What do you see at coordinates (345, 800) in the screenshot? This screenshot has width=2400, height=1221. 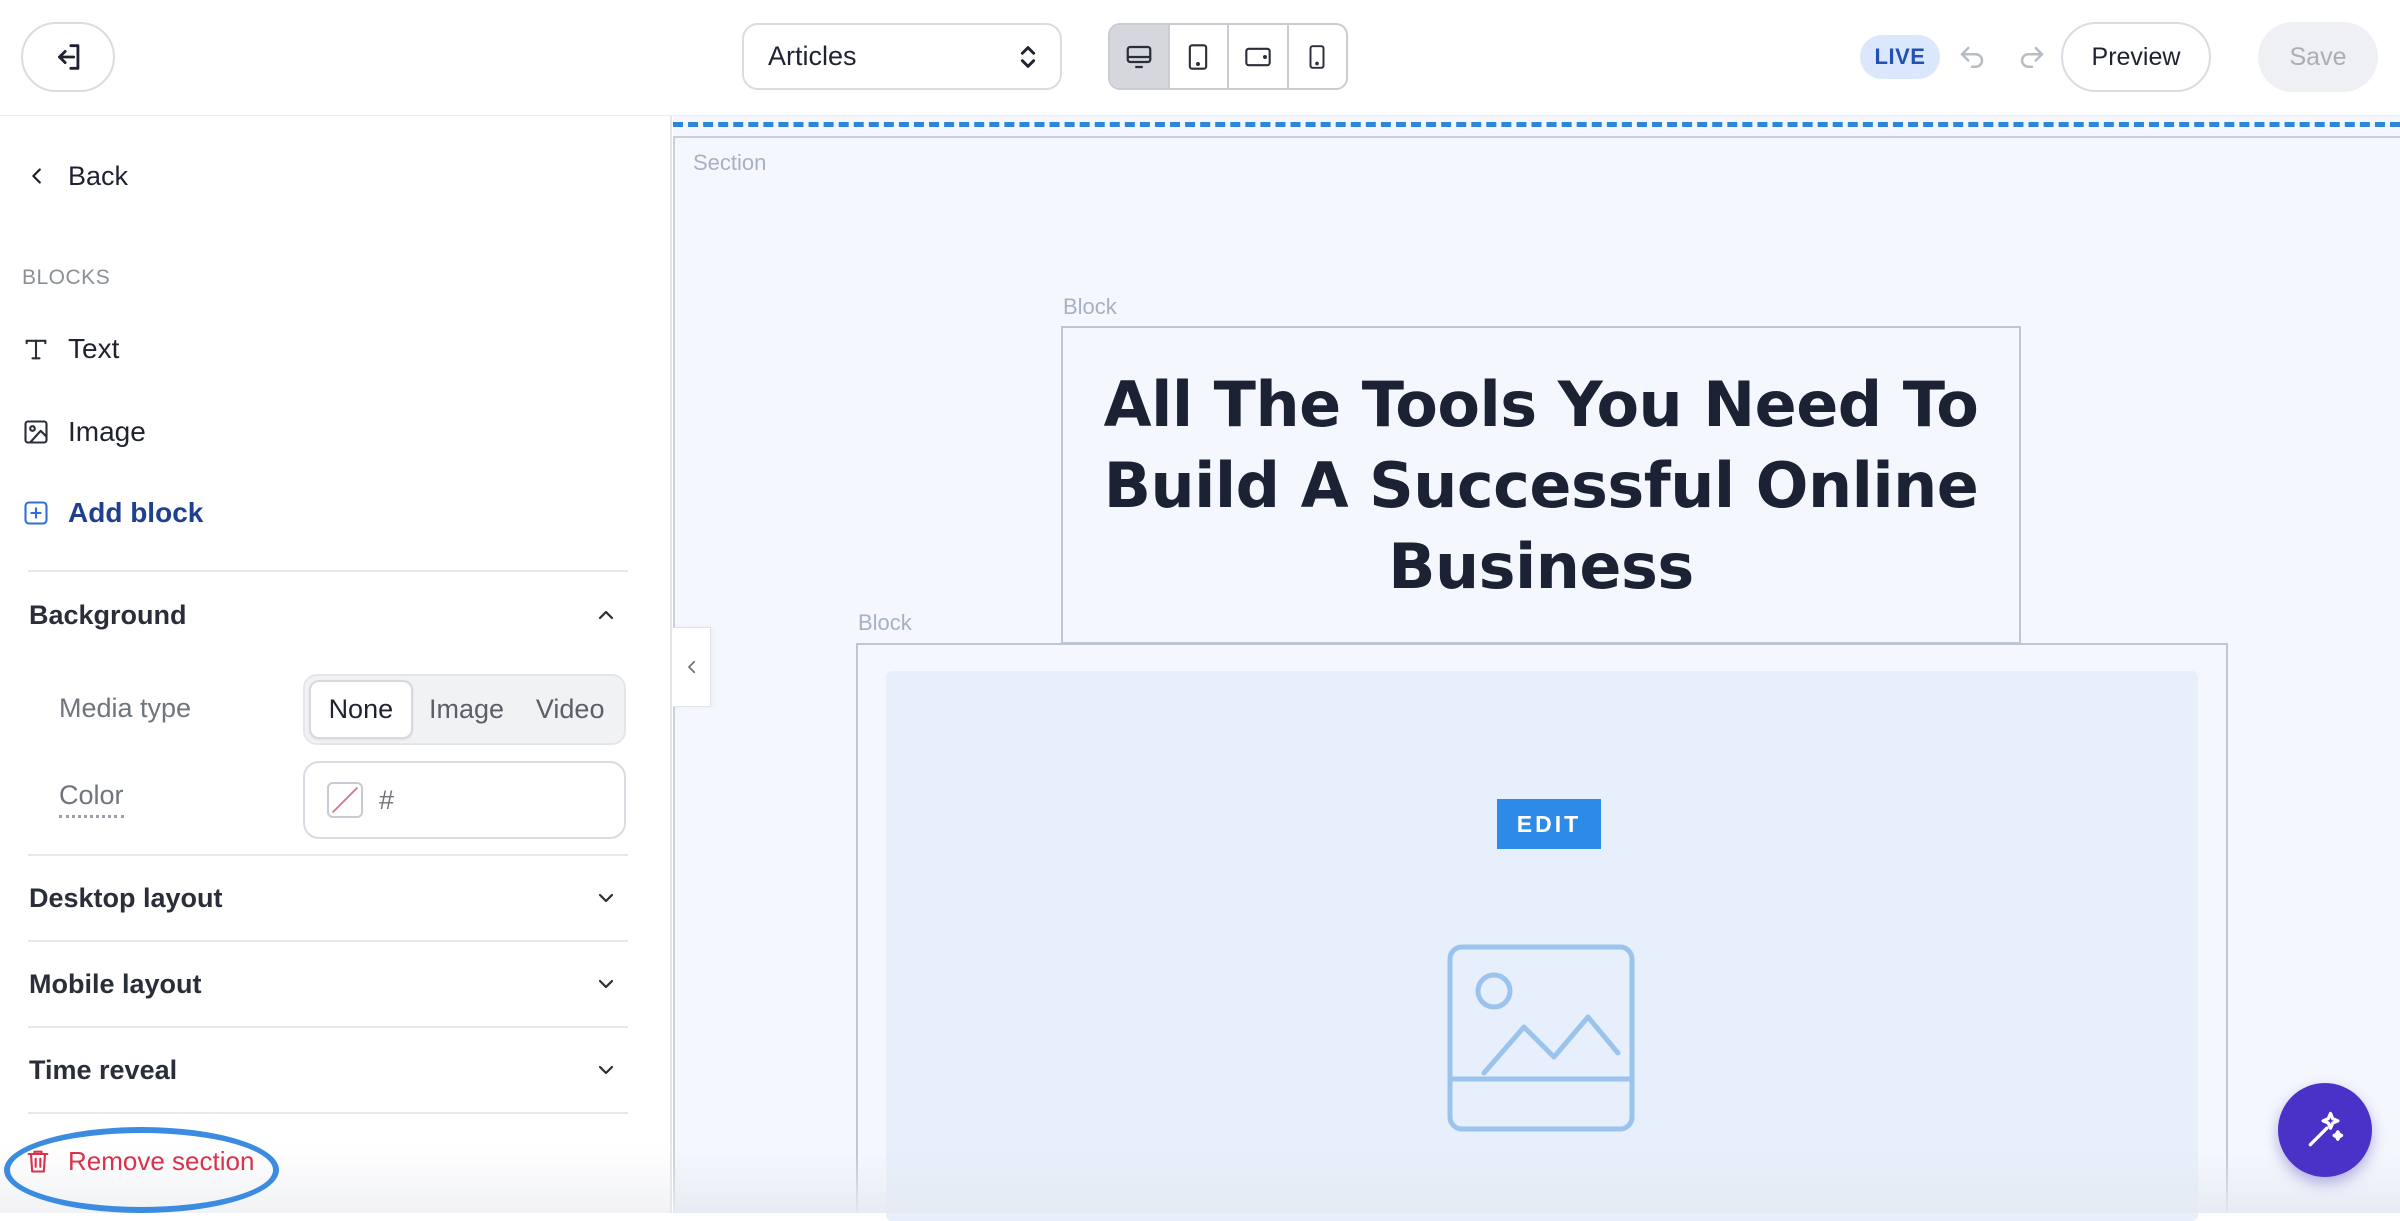 I see `empty-color-swatch-icon` at bounding box center [345, 800].